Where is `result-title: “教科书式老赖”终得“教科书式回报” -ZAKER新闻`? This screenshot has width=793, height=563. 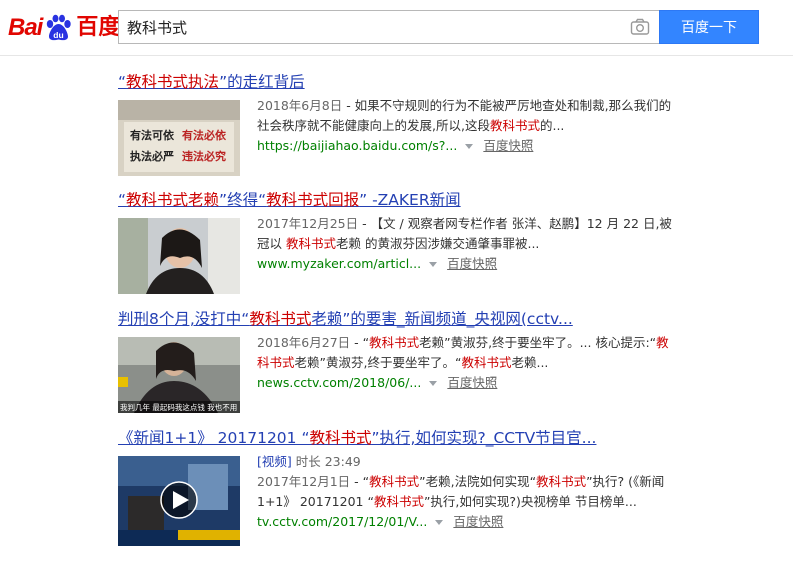 result-title: “教科书式老赖”终得“教科书式回报” -ZAKER新闻 is located at coordinates (398, 200).